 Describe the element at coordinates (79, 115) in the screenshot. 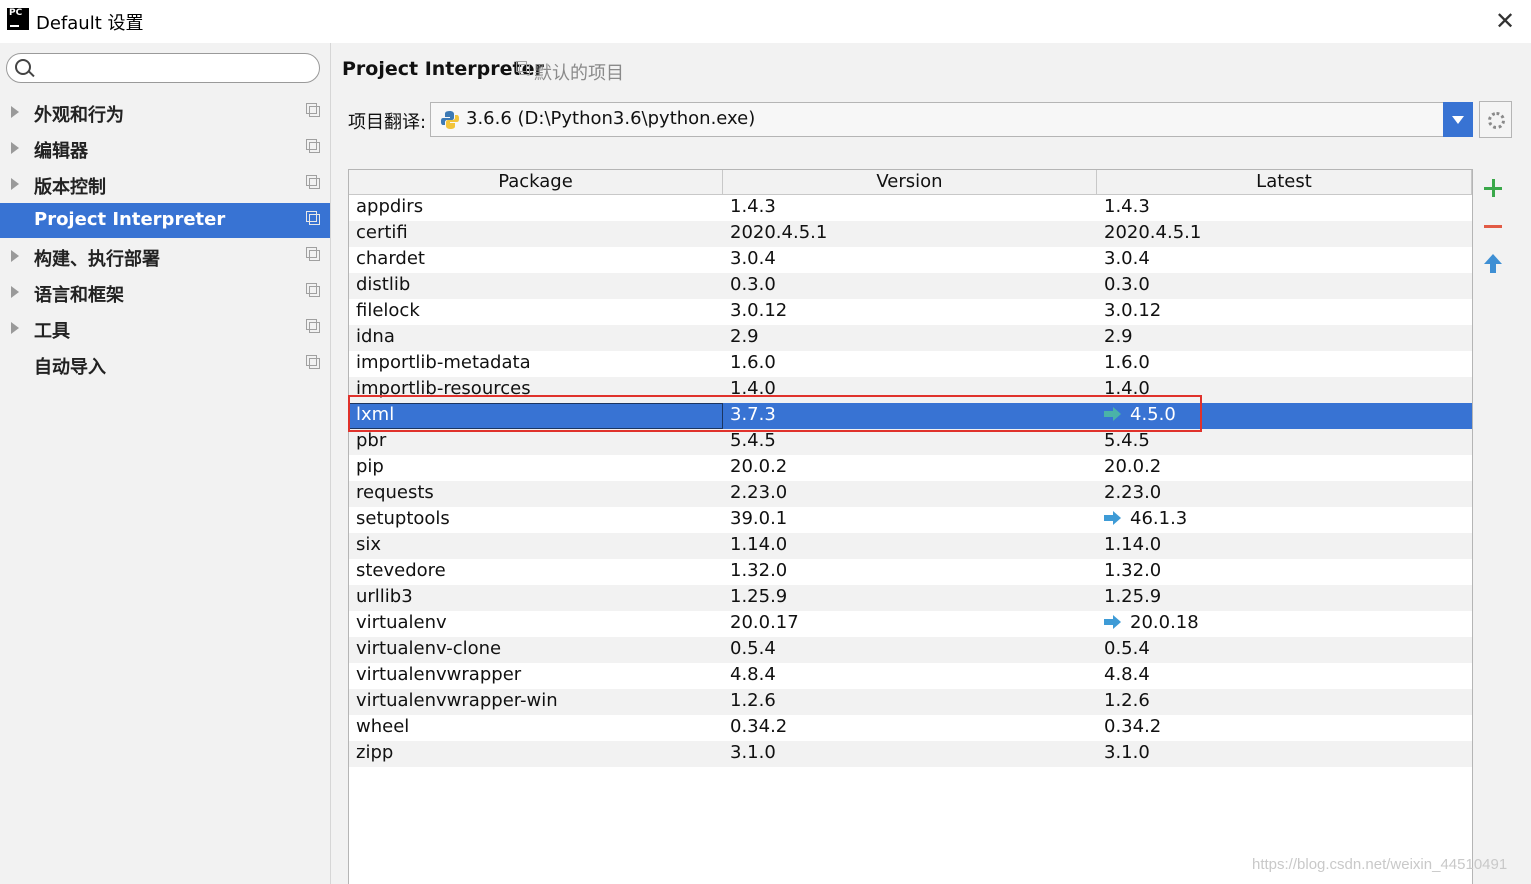

I see `sidebar-item-label: 外观和行为` at that location.